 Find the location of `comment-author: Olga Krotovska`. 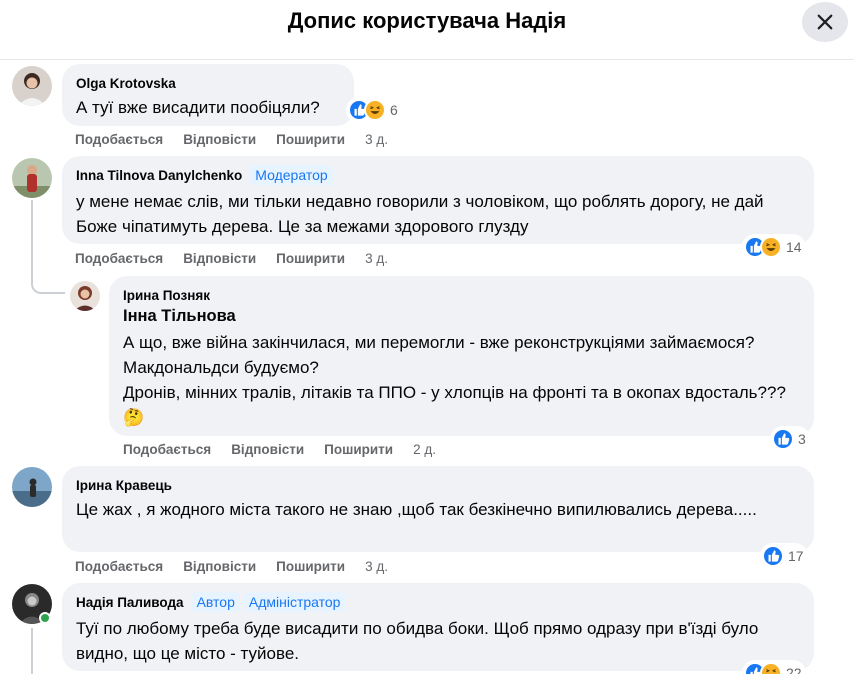

comment-author: Olga Krotovska is located at coordinates (126, 83).